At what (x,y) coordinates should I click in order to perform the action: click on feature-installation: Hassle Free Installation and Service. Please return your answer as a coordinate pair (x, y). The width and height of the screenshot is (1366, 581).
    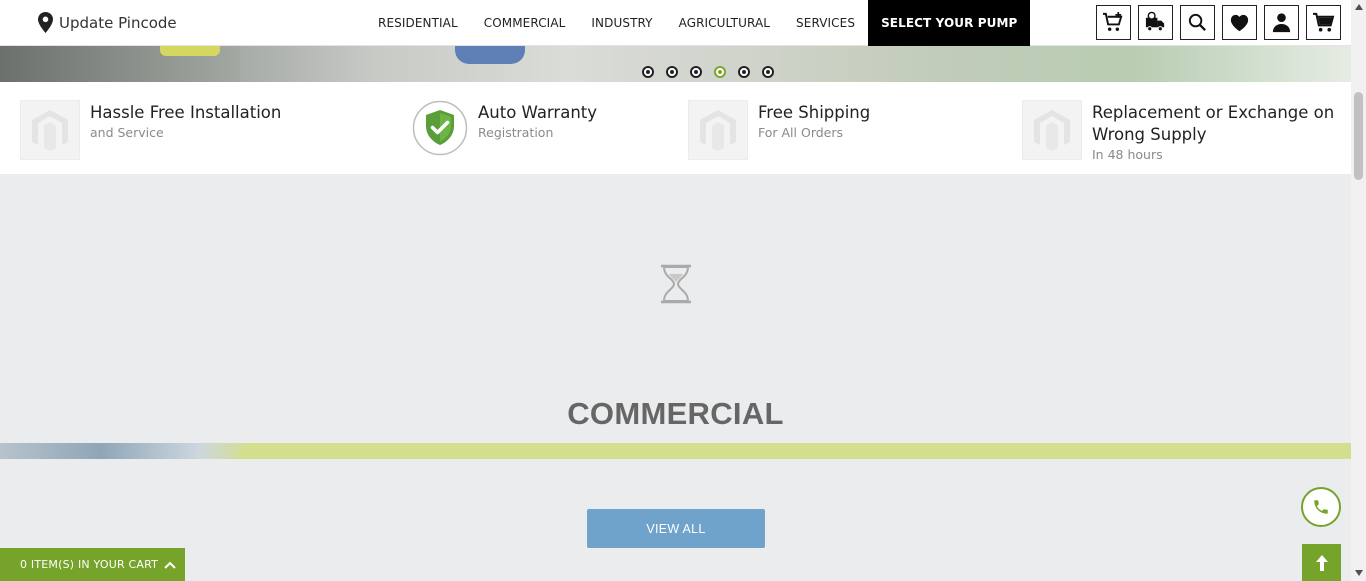
    Looking at the image, I should click on (150, 130).